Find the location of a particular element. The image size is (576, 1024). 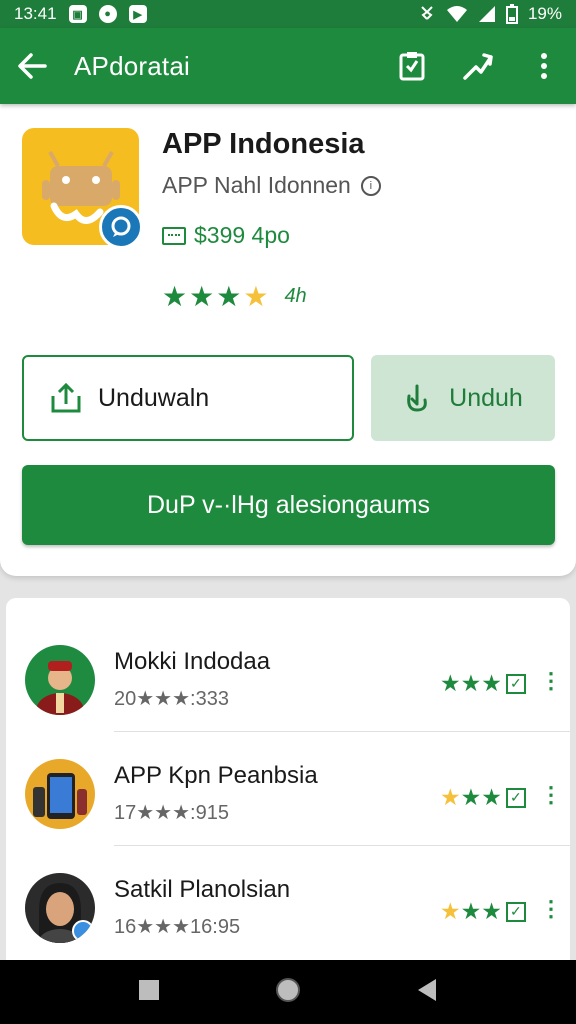

app-icon is located at coordinates (82, 188).